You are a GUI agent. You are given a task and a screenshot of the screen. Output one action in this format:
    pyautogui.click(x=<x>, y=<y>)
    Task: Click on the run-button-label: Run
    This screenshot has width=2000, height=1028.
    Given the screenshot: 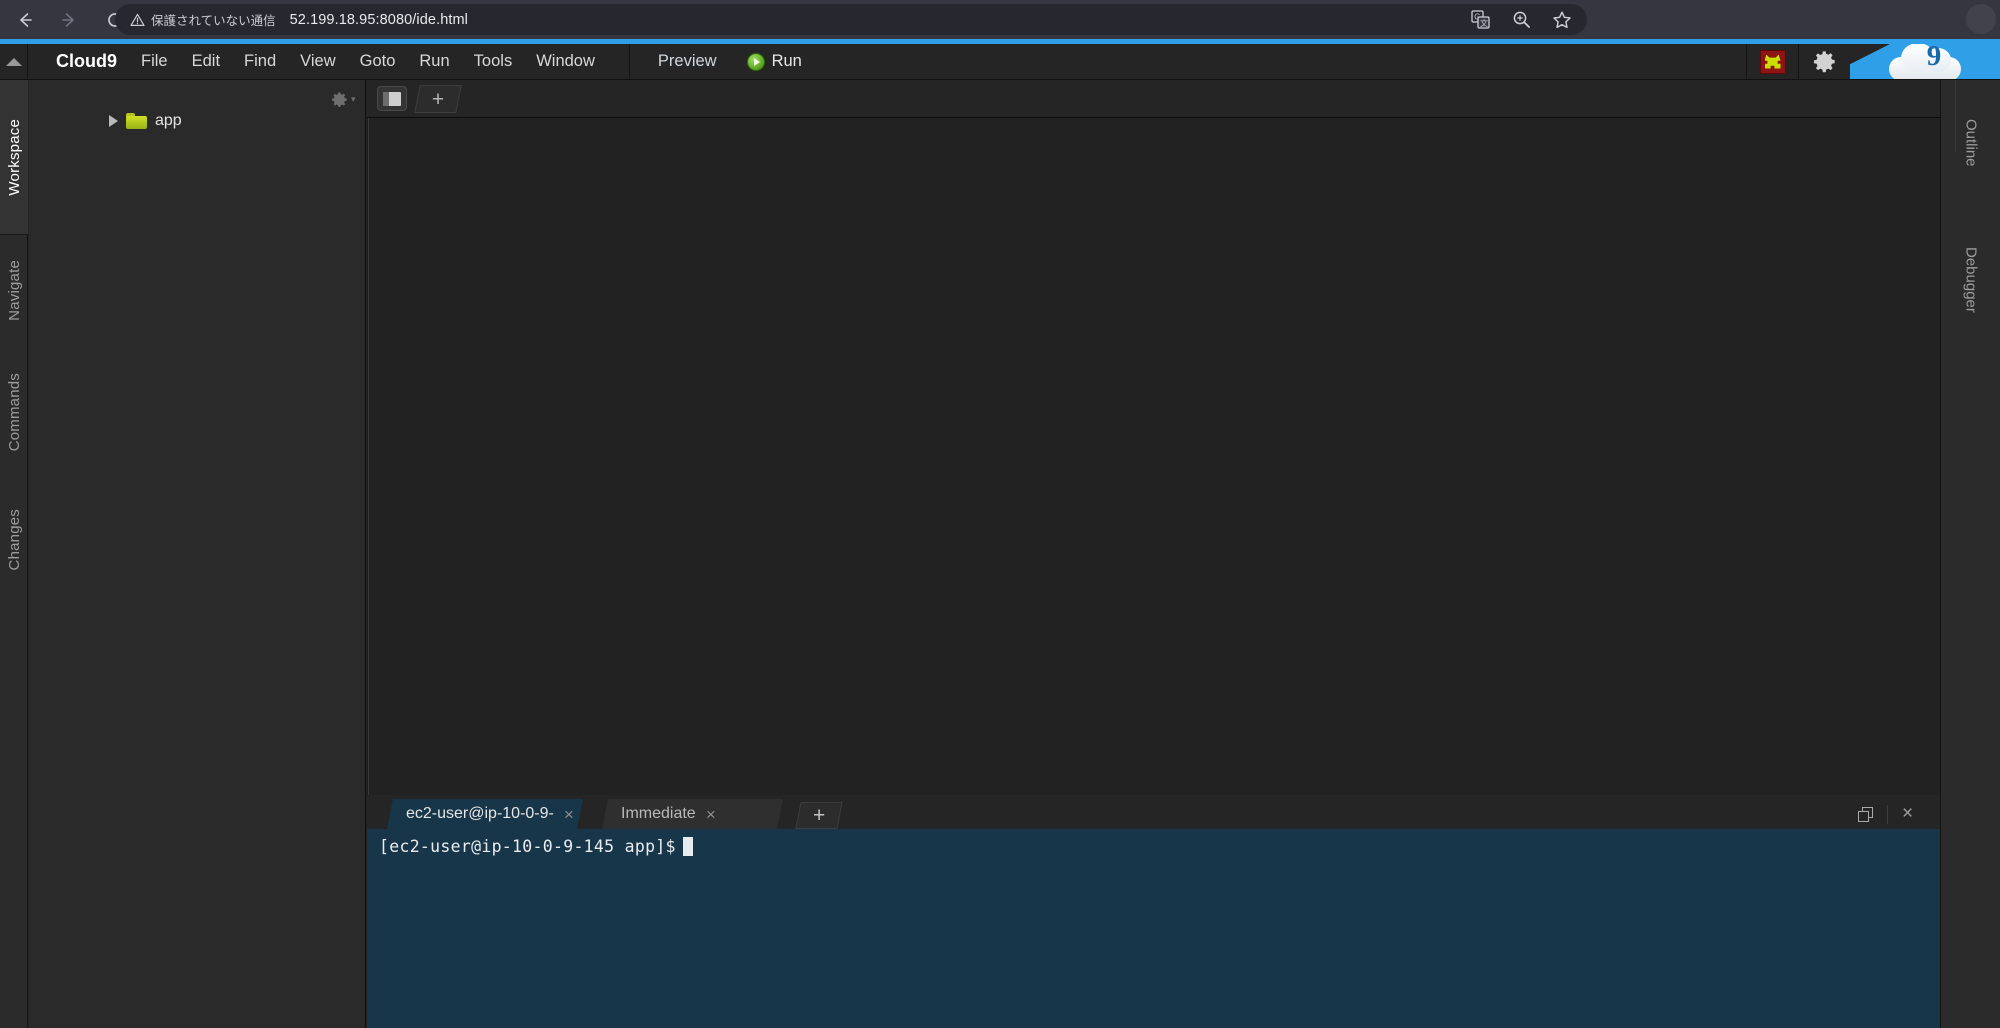 What is the action you would take?
    pyautogui.click(x=786, y=61)
    